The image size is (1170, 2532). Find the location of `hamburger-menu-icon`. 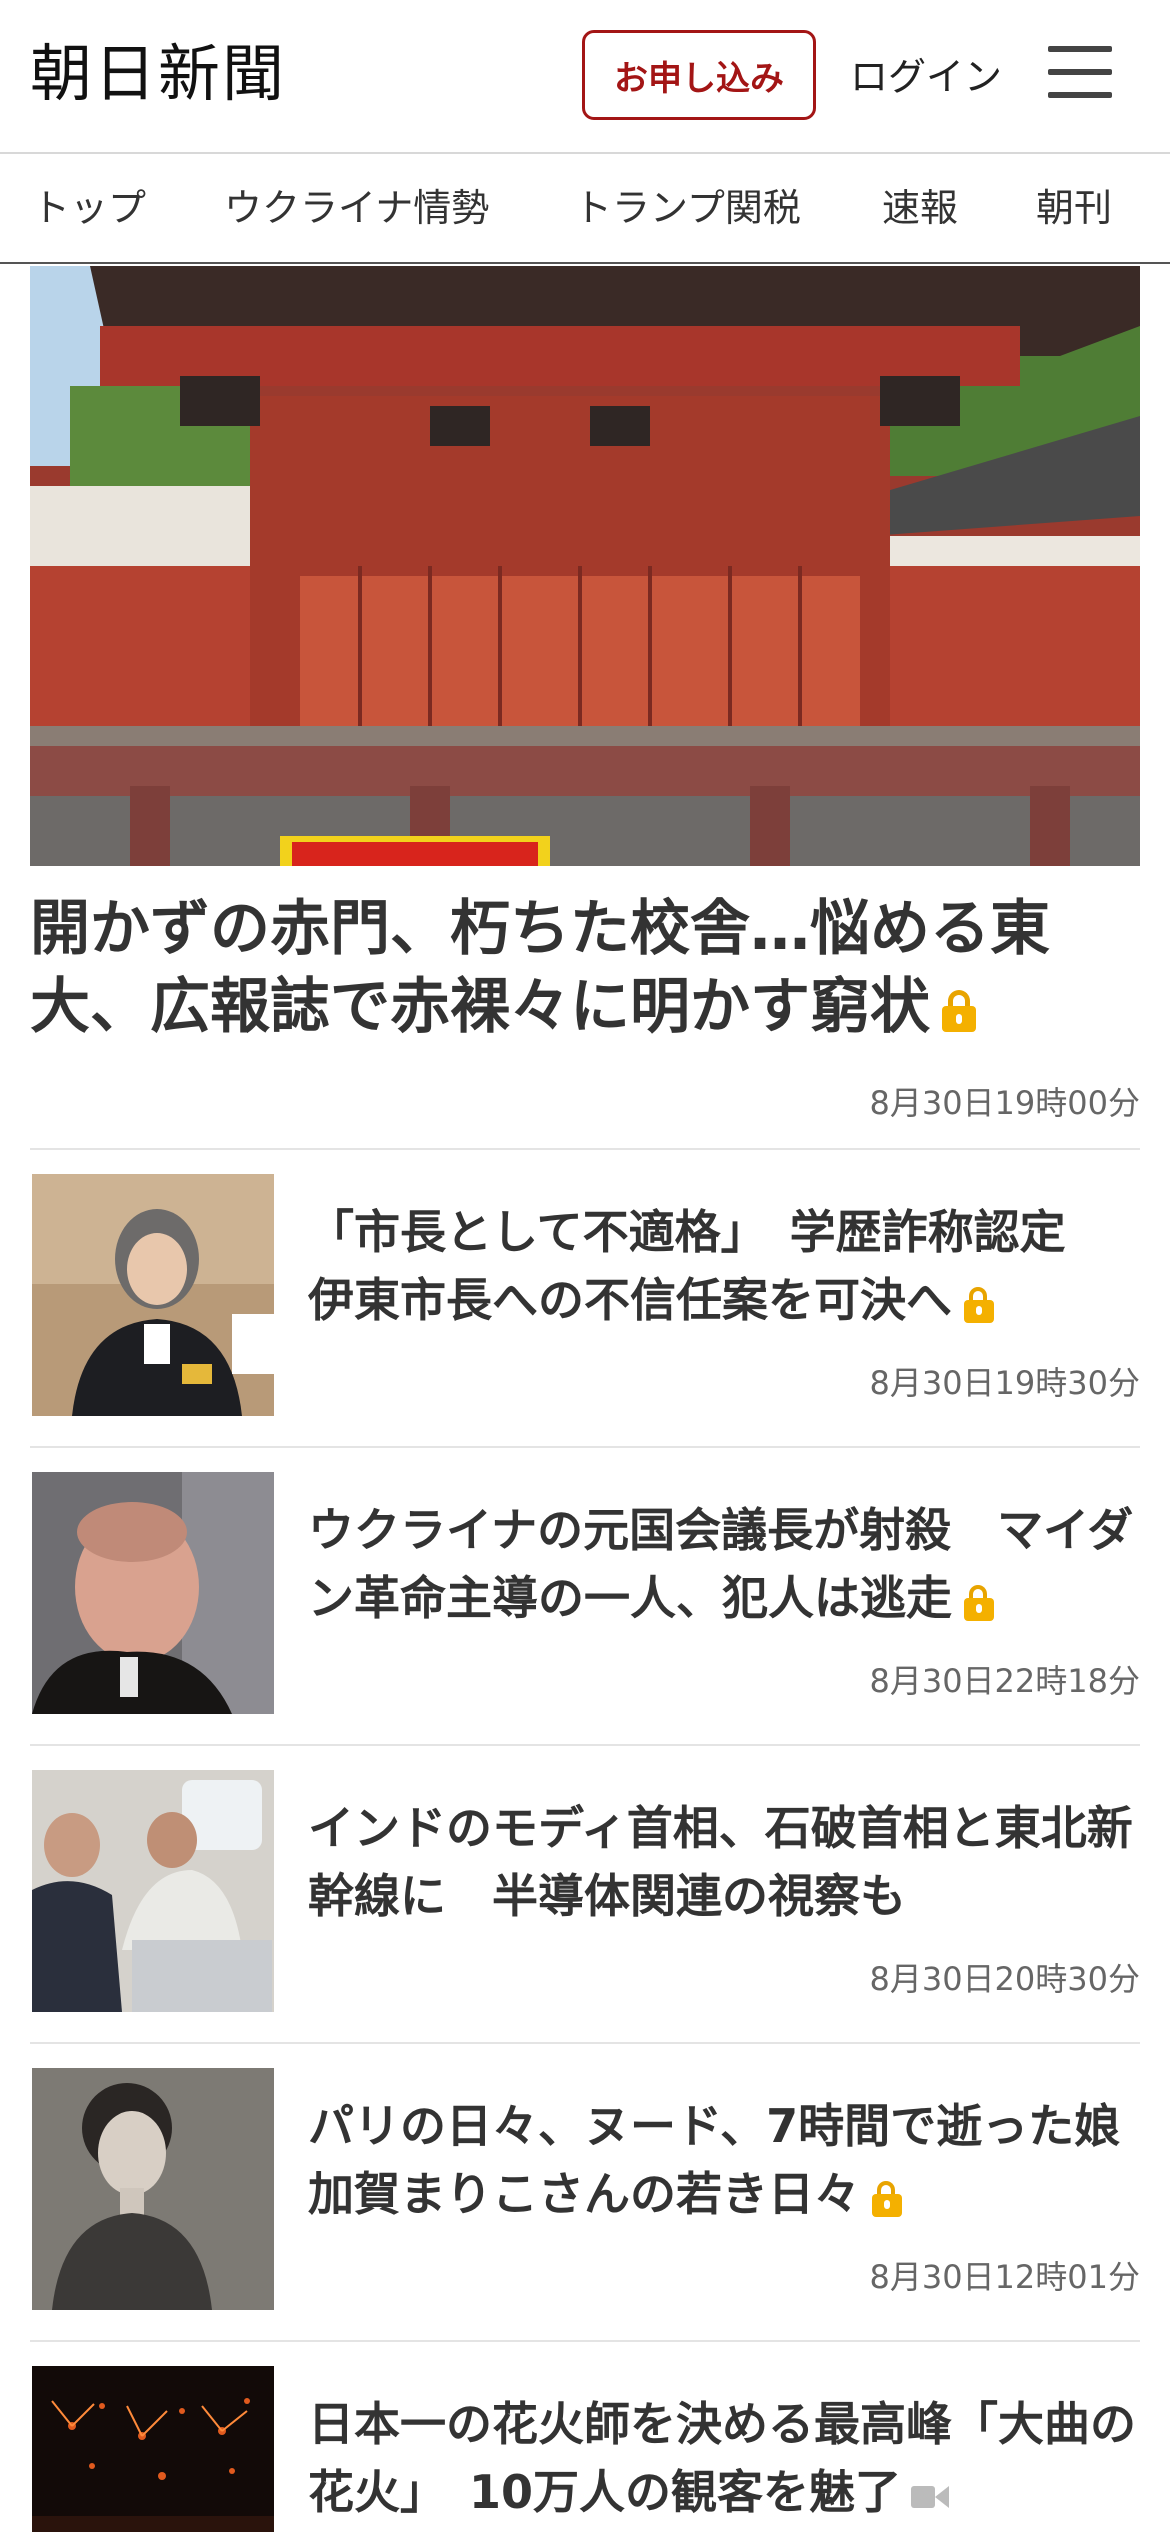

hamburger-menu-icon is located at coordinates (1080, 72).